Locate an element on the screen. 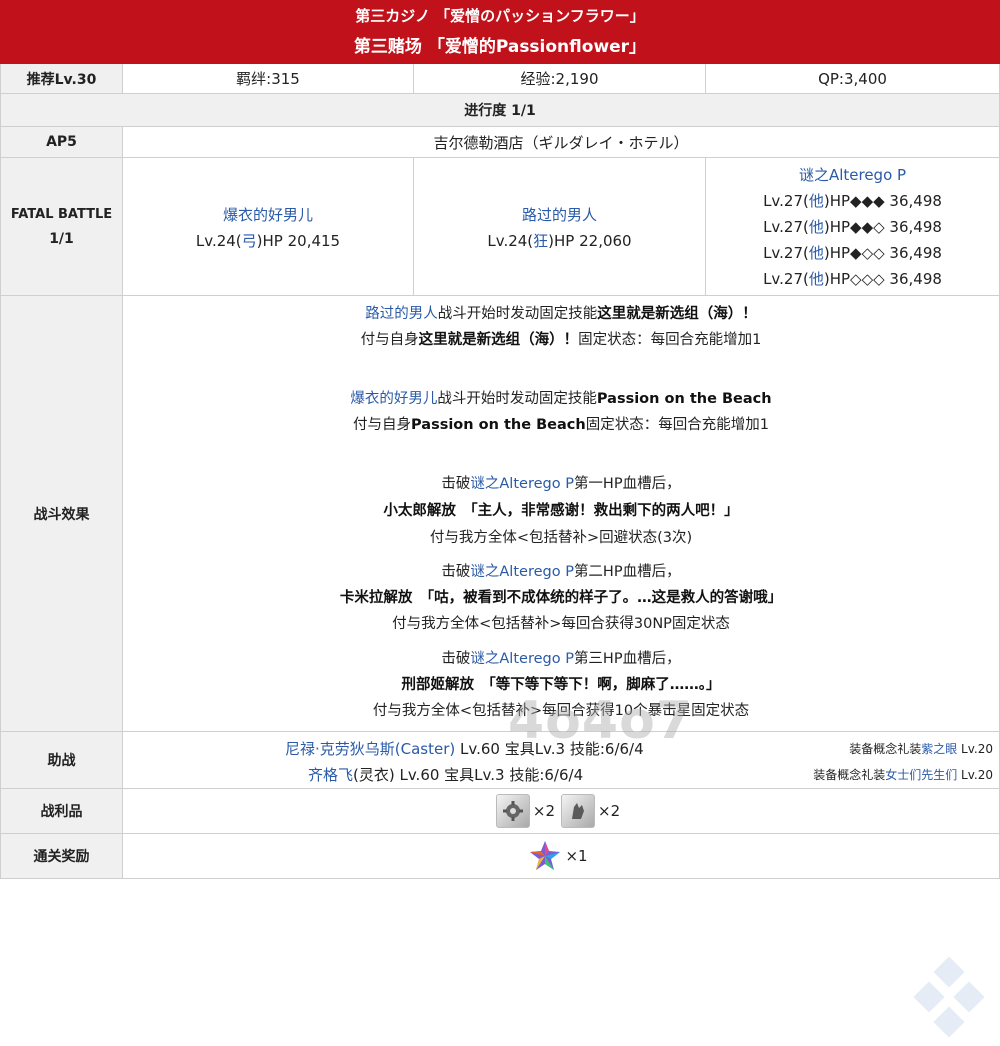 This screenshot has height=1046, width=1000. support-2: 齐格飞(灵衣) Lv.60 宝具Lv.3 技能:6/6/4 is located at coordinates (446, 775).